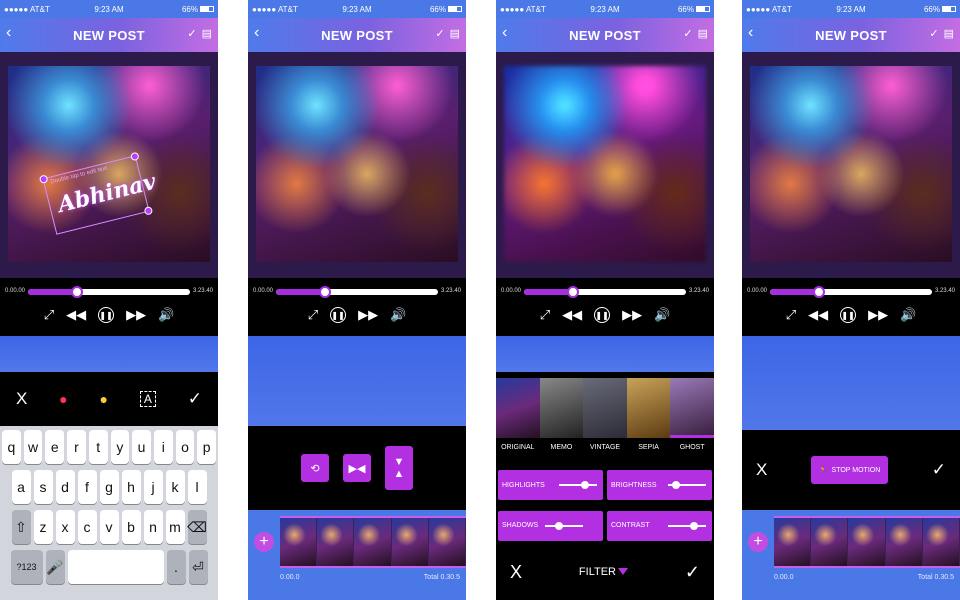  Describe the element at coordinates (163, 447) in the screenshot. I see `key-i: i` at that location.